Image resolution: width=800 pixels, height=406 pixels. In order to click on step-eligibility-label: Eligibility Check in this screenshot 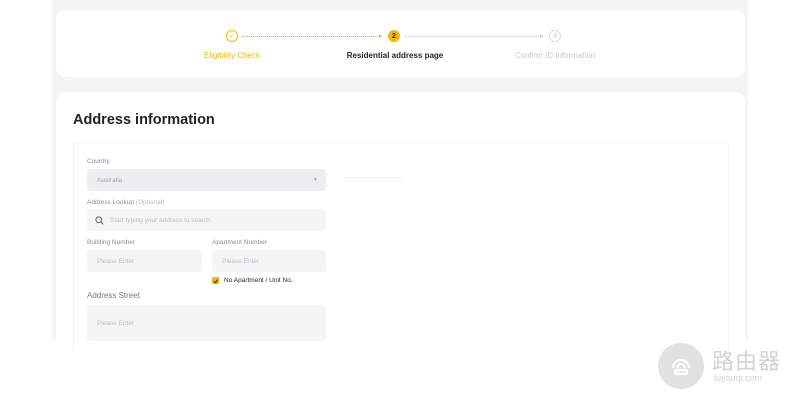, I will do `click(232, 55)`.